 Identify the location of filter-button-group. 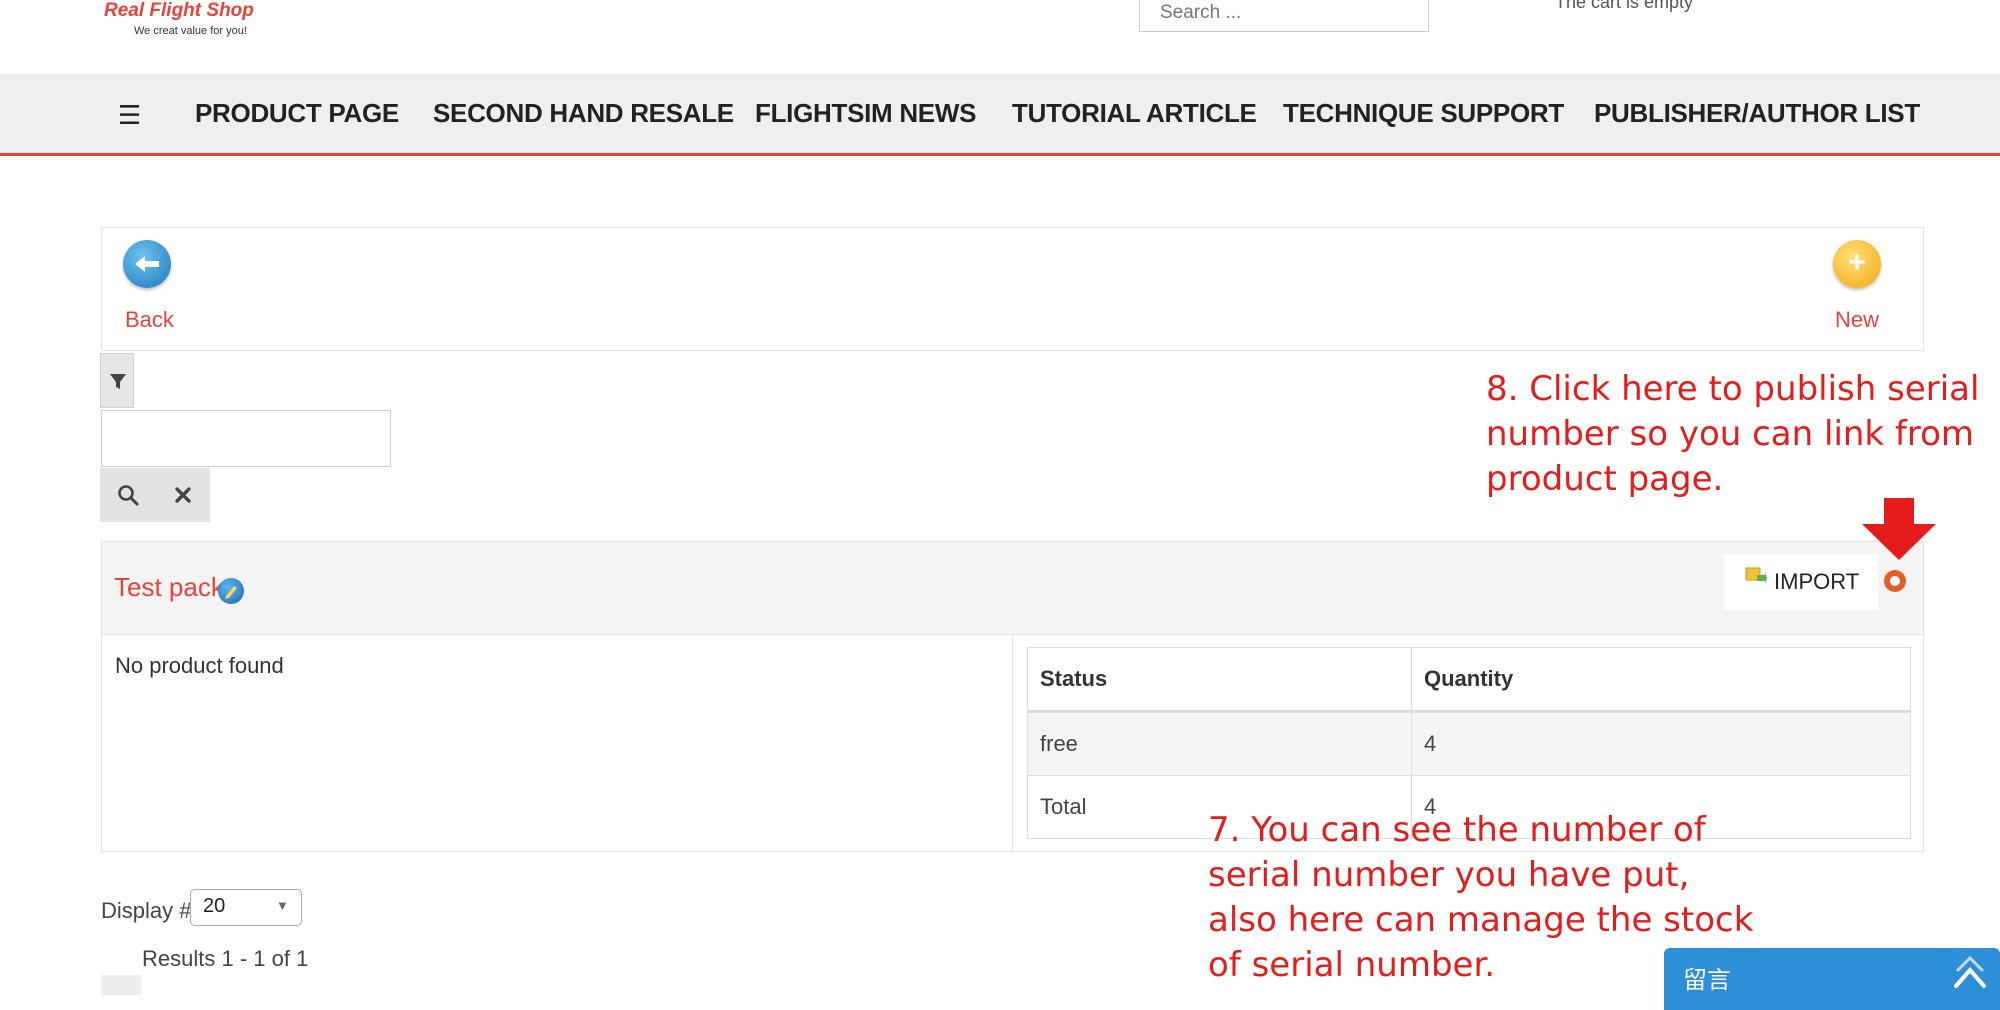
(155, 495).